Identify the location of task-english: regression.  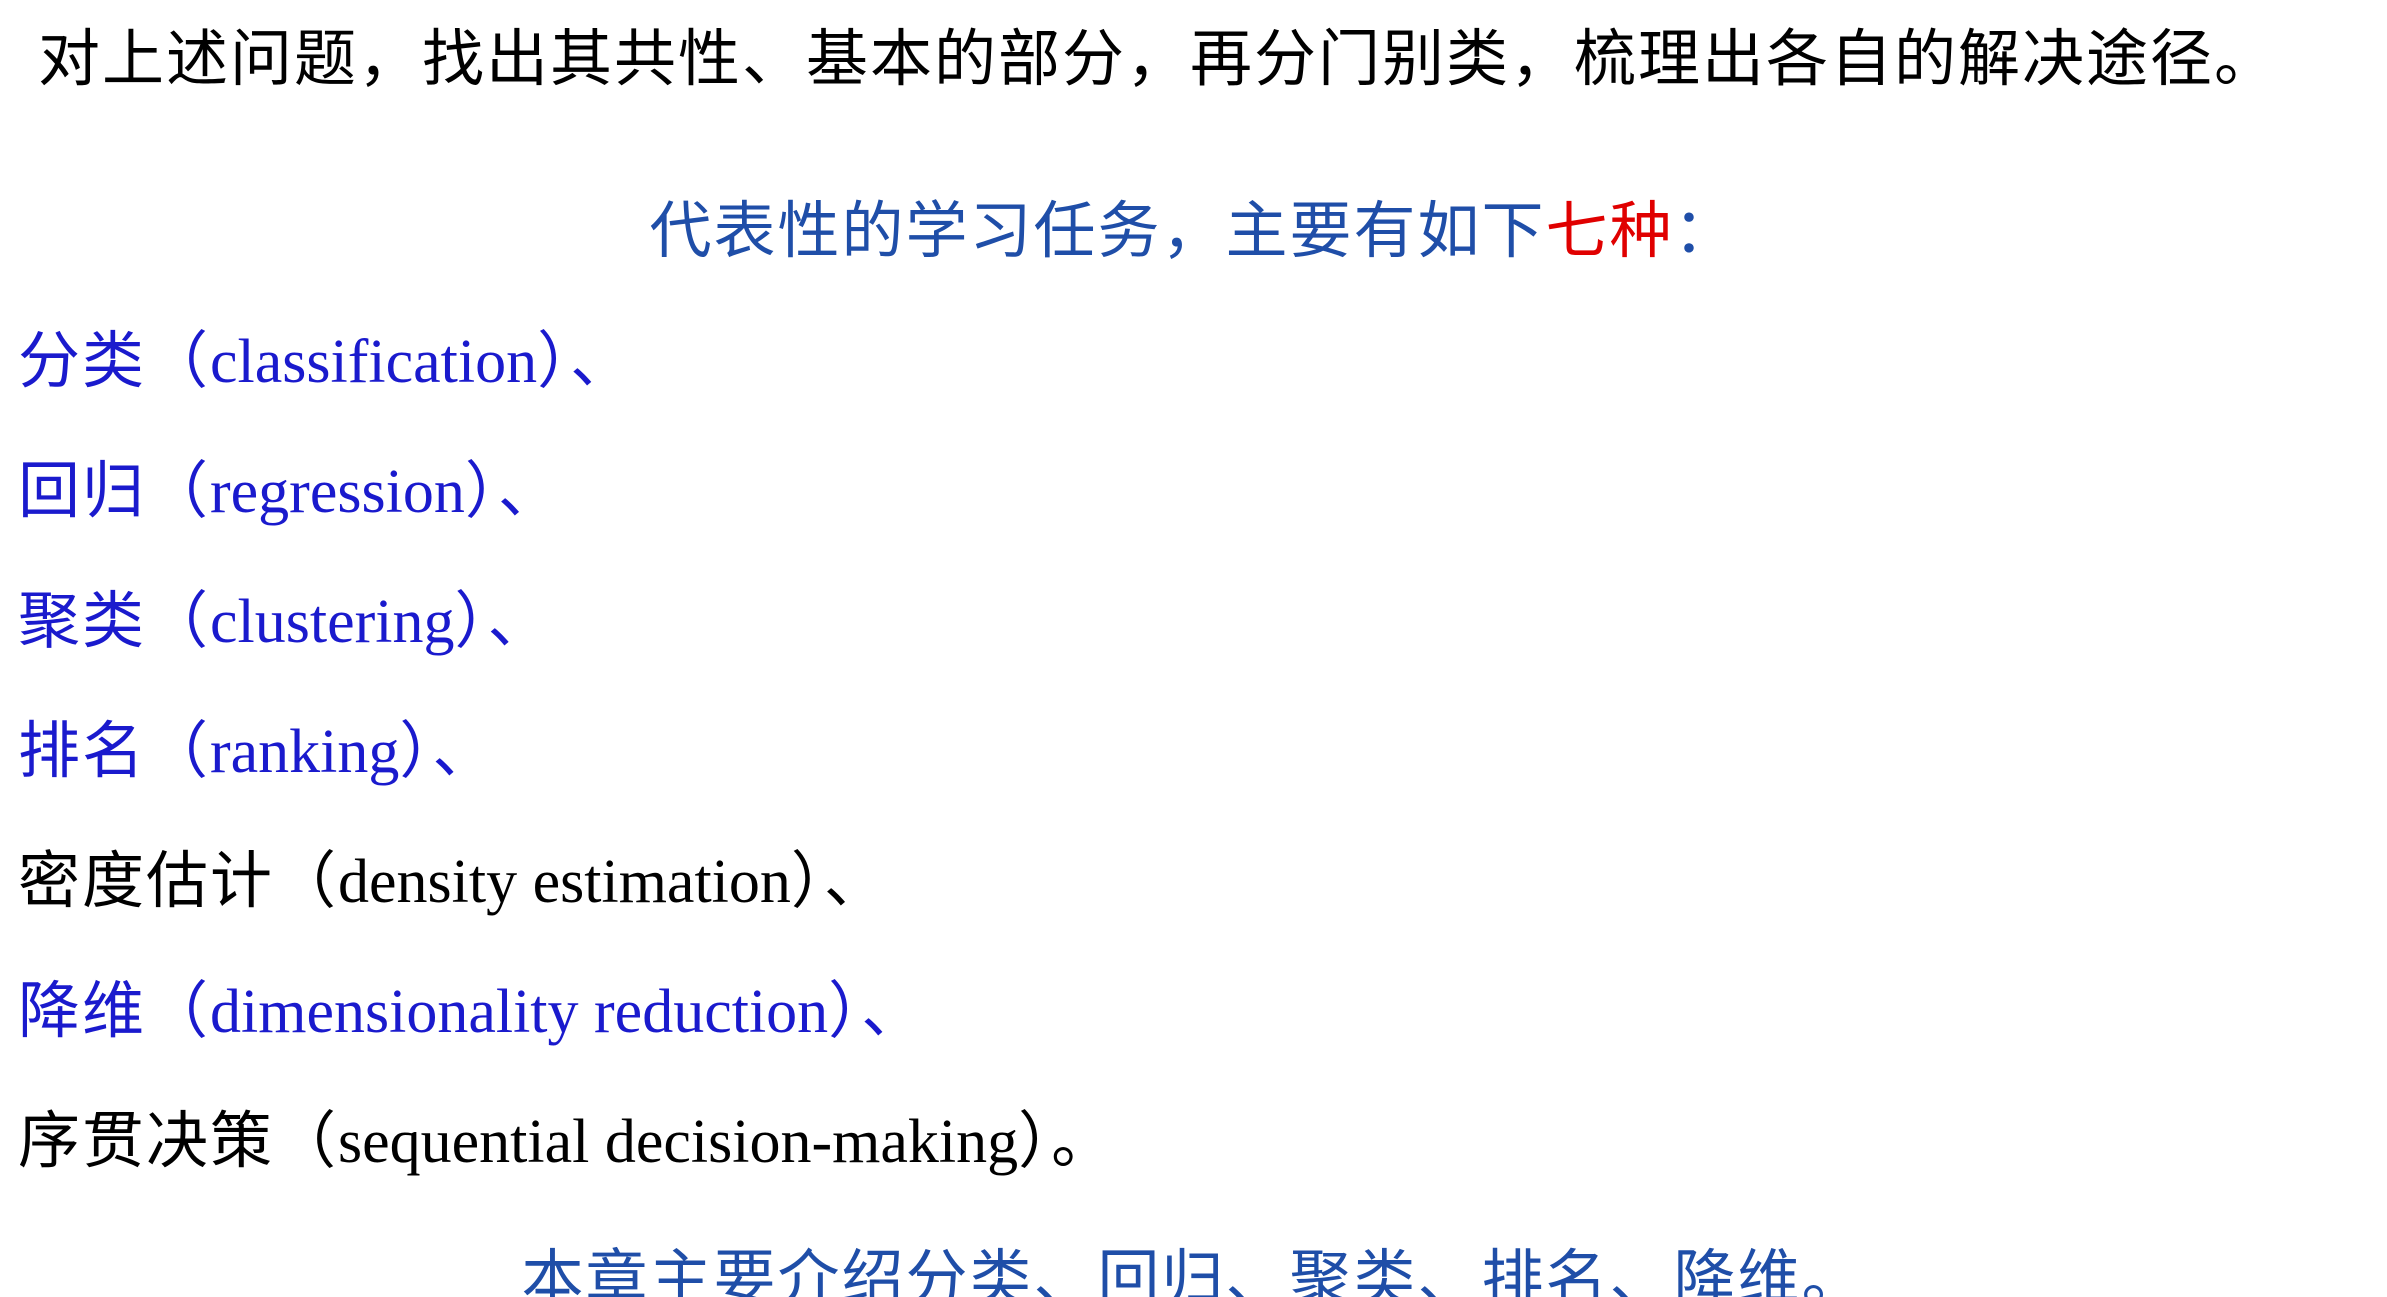
(337, 492).